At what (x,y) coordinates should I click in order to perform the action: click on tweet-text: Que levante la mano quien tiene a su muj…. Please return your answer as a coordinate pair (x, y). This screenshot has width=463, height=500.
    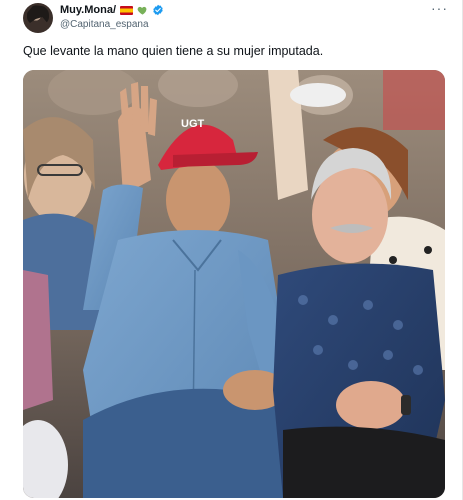
    Looking at the image, I should click on (173, 51).